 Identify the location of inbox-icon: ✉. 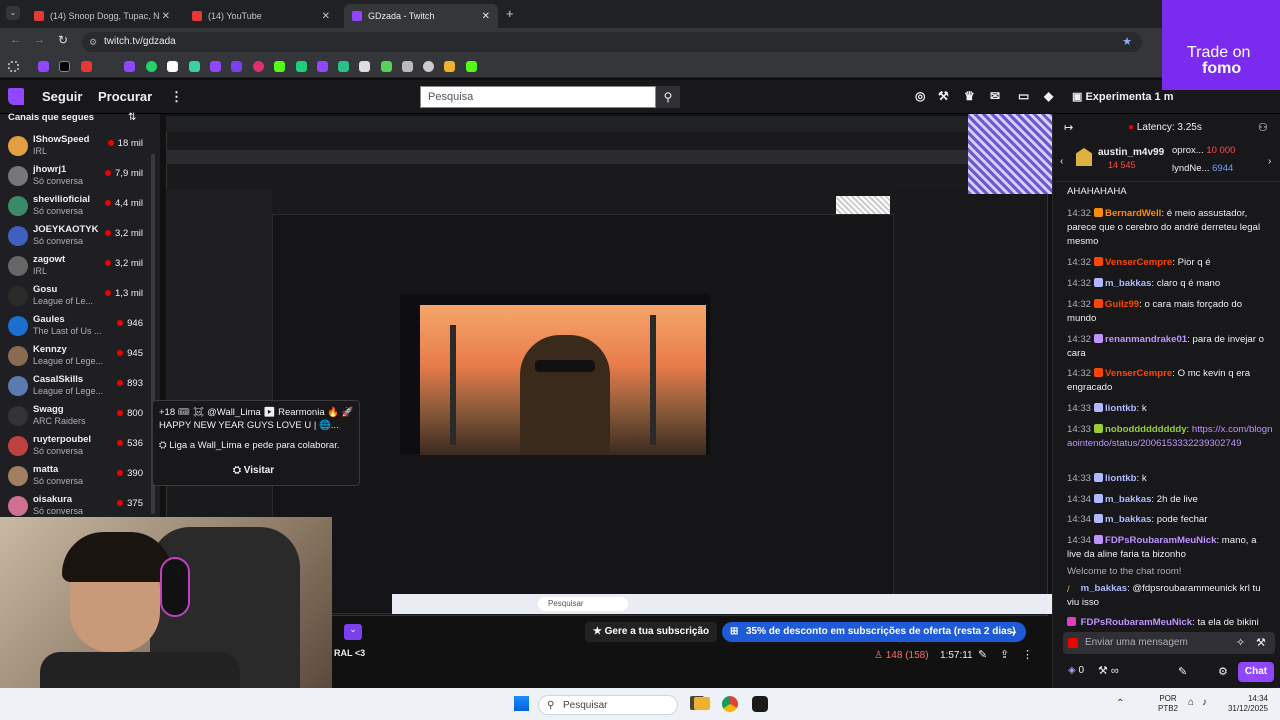
(995, 96).